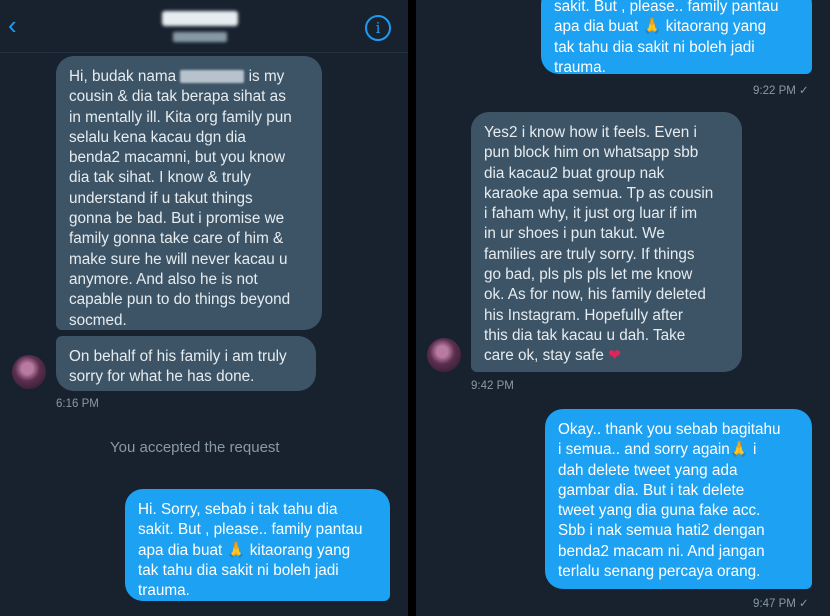 The image size is (830, 616). I want to click on conversation-header: ‹ i, so click(204, 26).